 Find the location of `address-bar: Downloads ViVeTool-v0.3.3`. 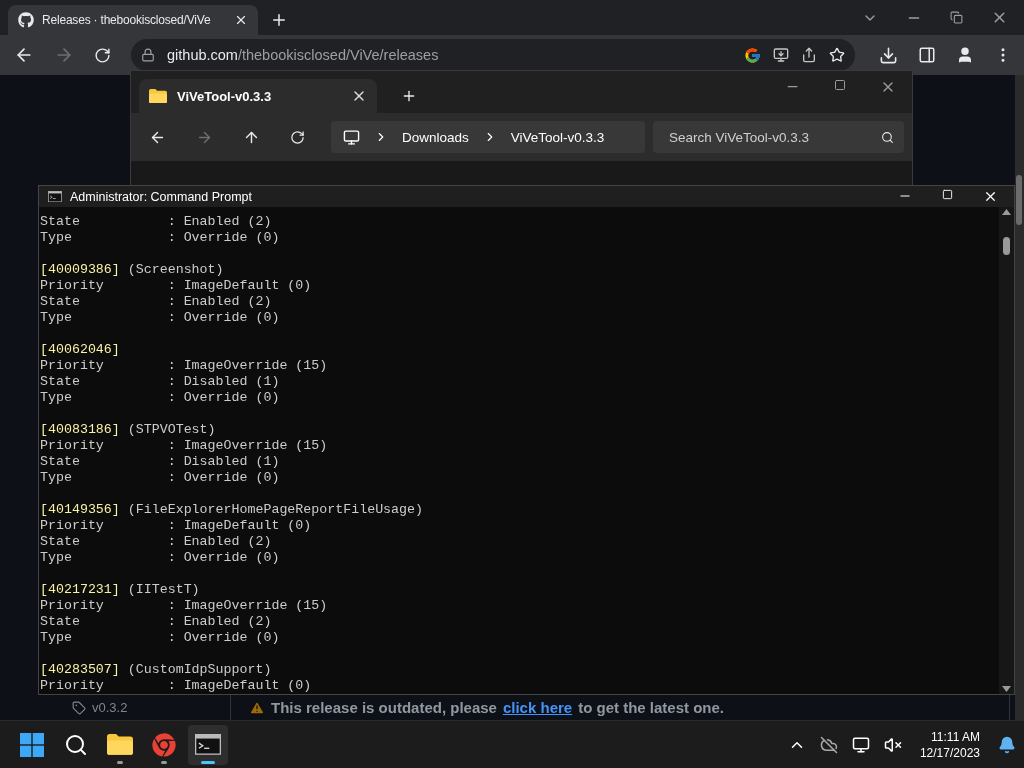

address-bar: Downloads ViVeTool-v0.3.3 is located at coordinates (488, 137).